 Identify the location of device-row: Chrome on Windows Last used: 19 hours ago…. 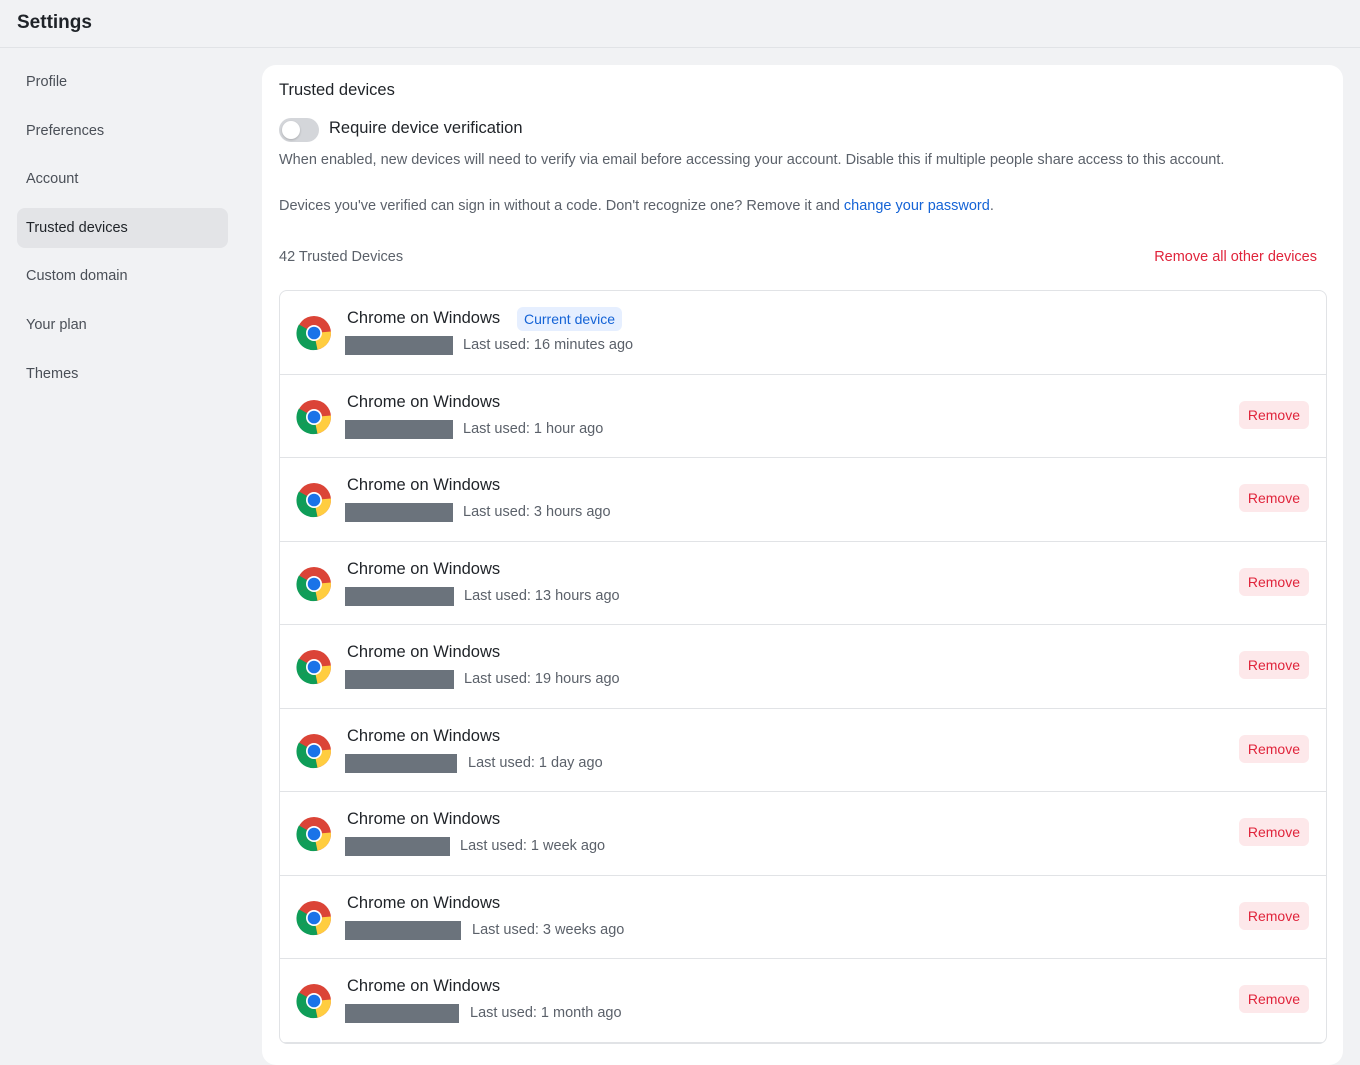
(803, 667).